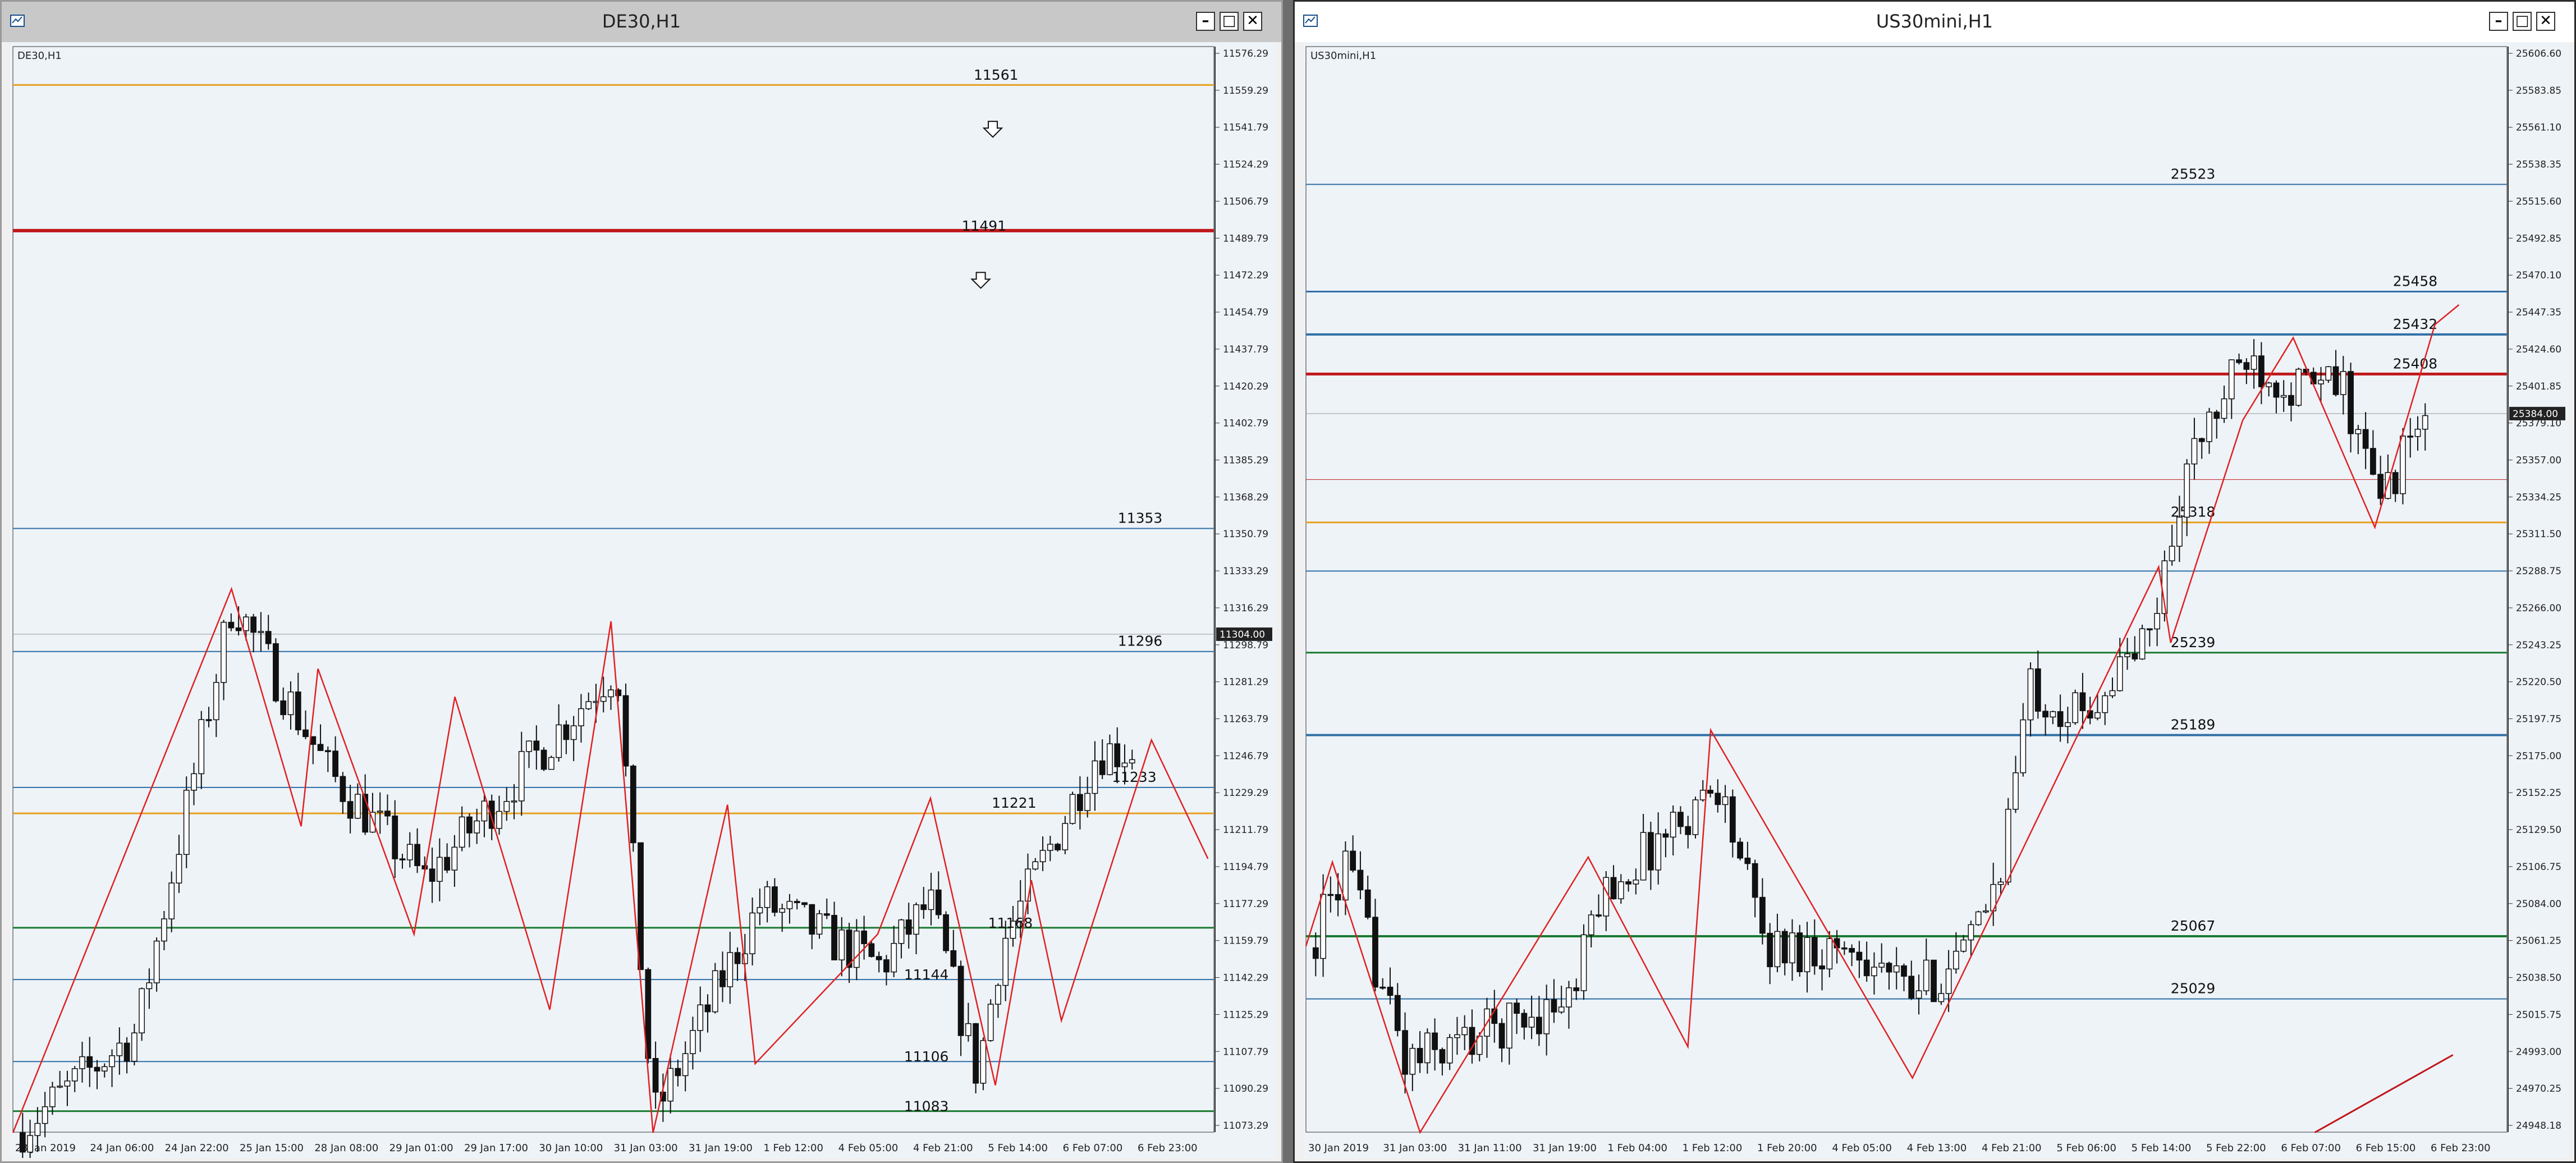  I want to click on price-tick-label: 11142.29, so click(1245, 978).